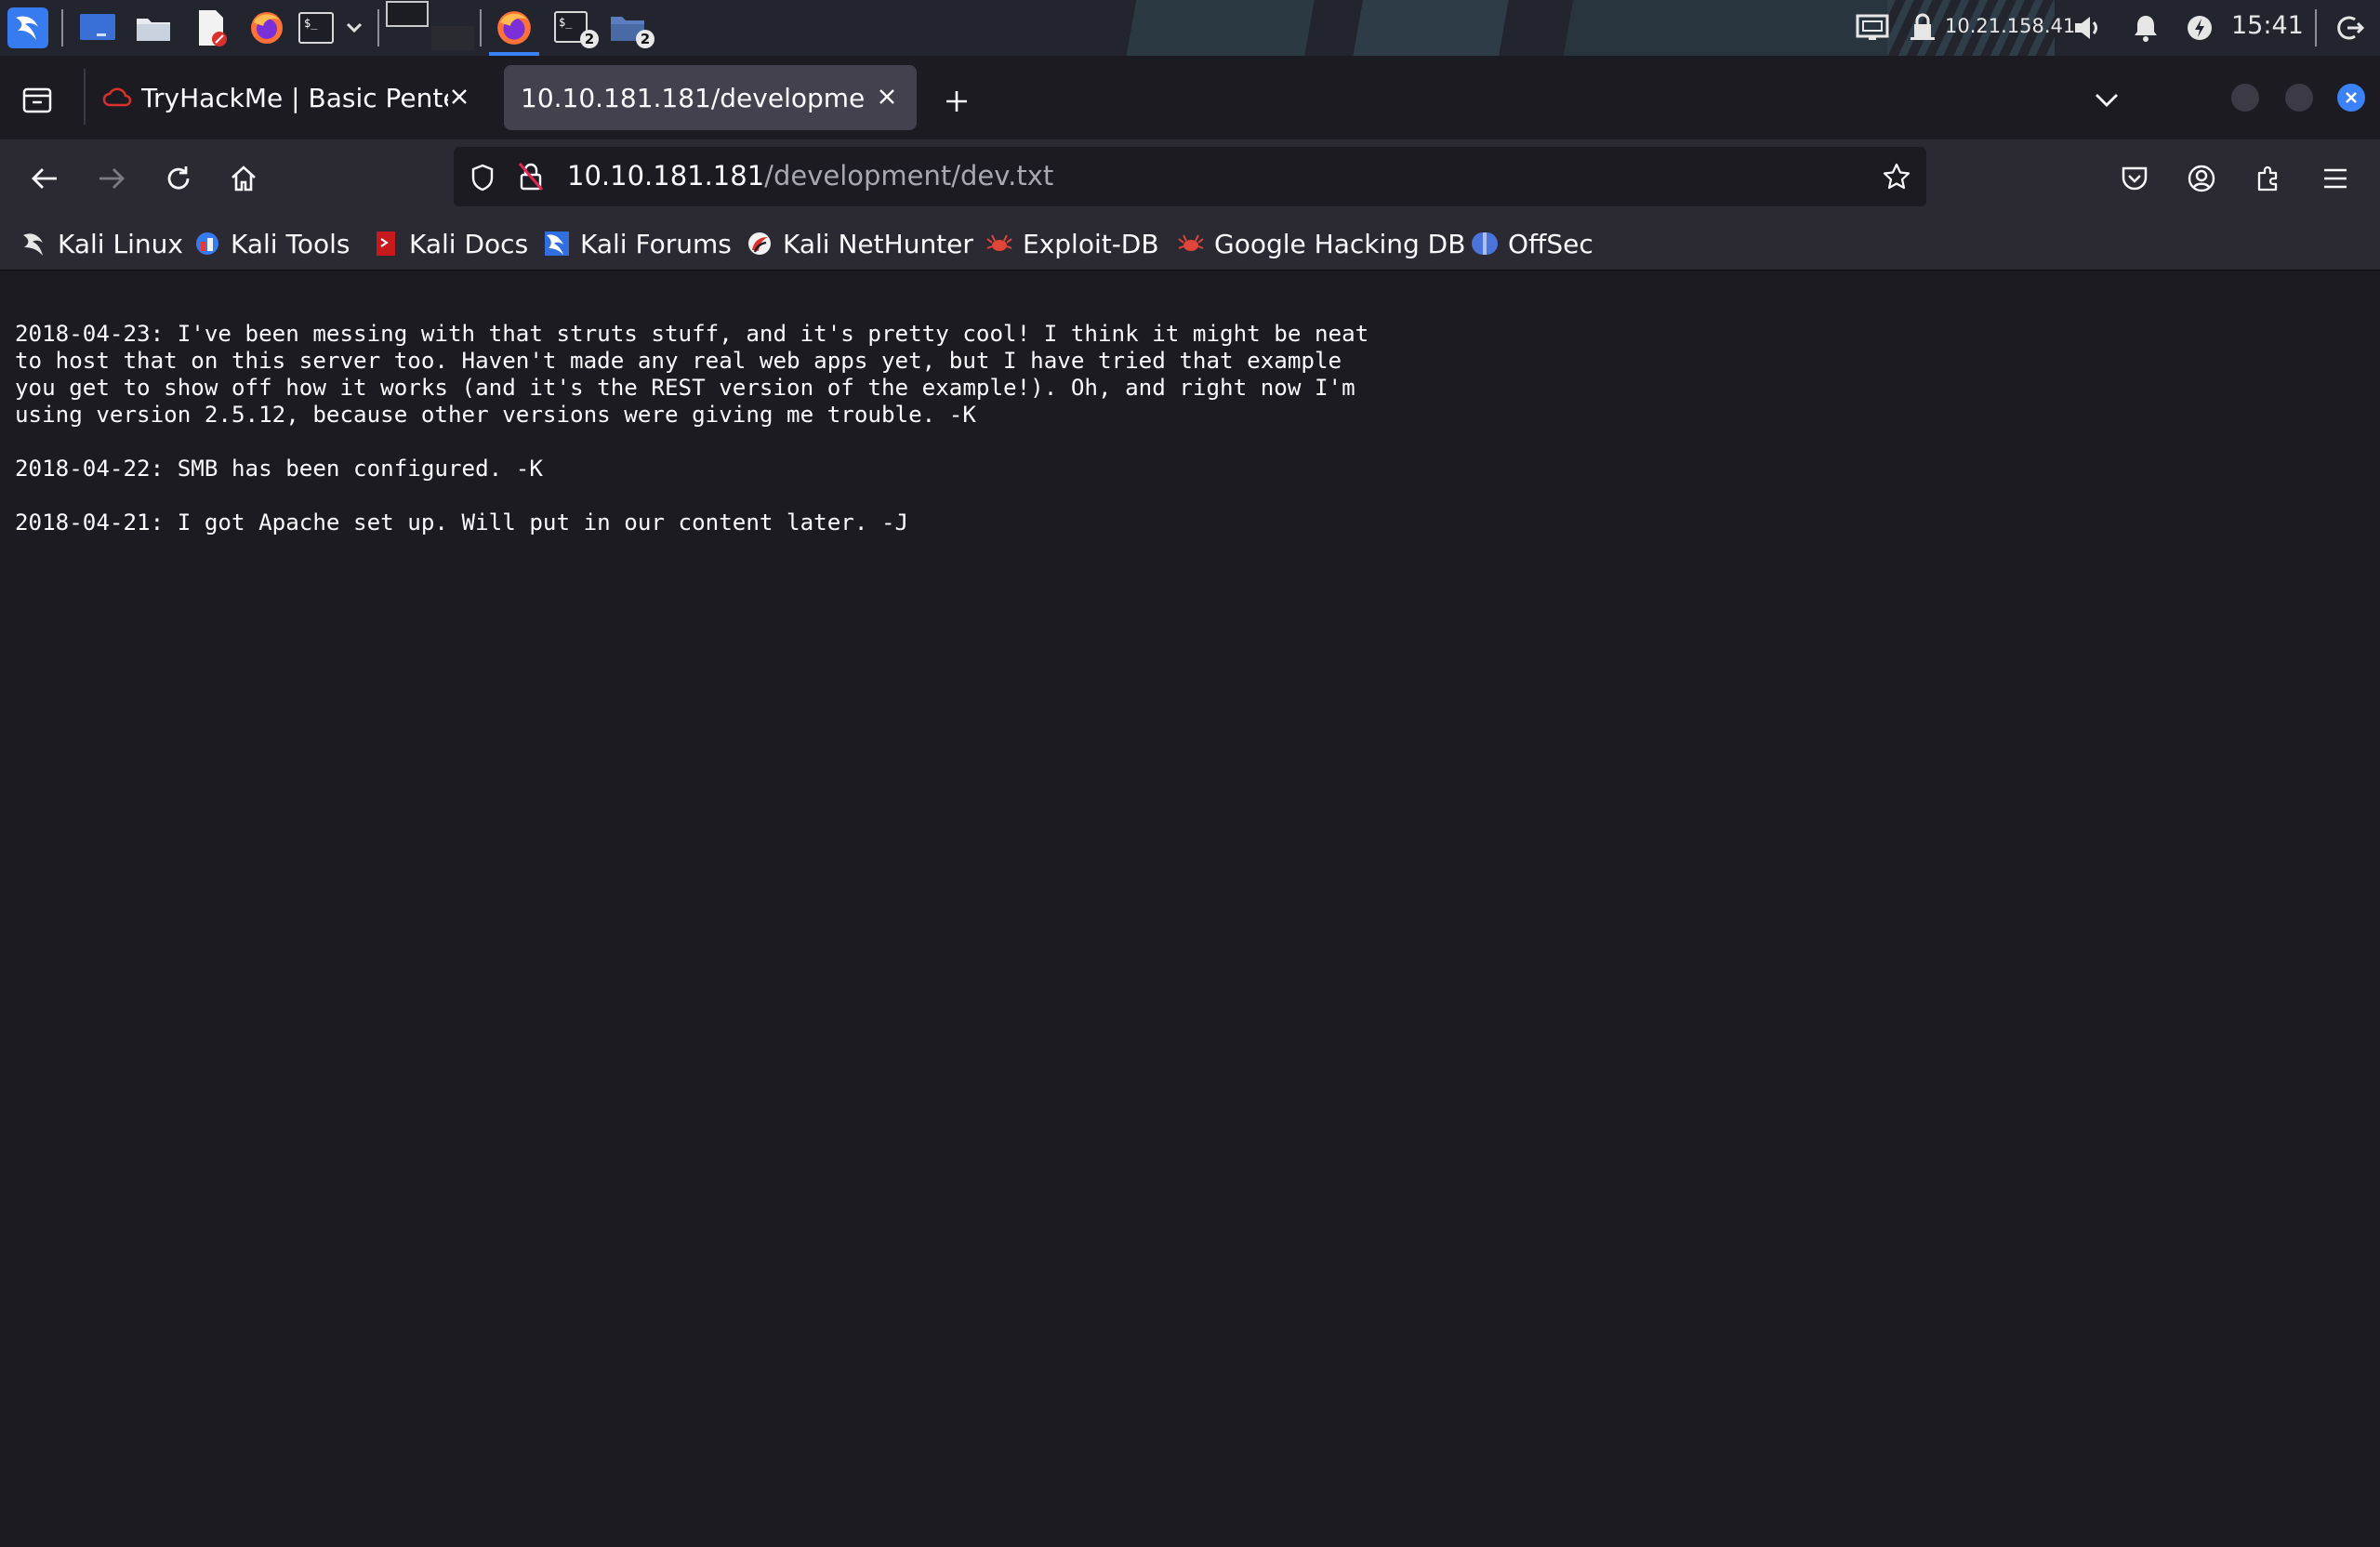 The height and width of the screenshot is (1547, 2380). I want to click on firefox-view-icon, so click(37, 100).